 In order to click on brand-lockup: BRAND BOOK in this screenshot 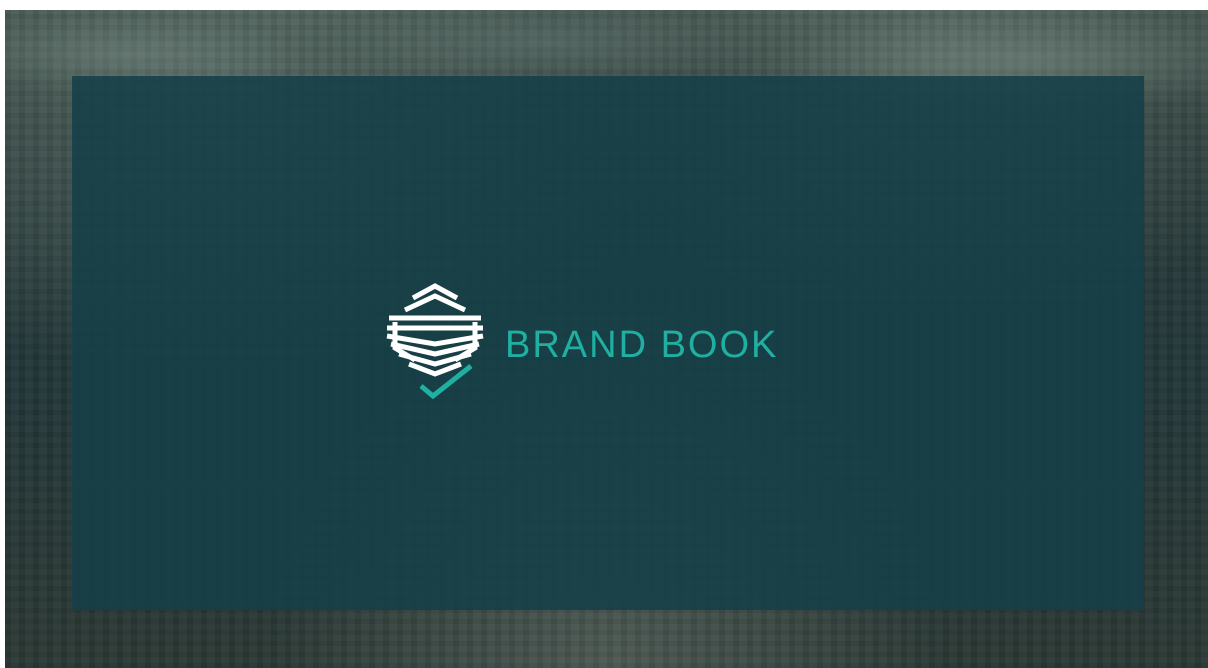, I will do `click(581, 344)`.